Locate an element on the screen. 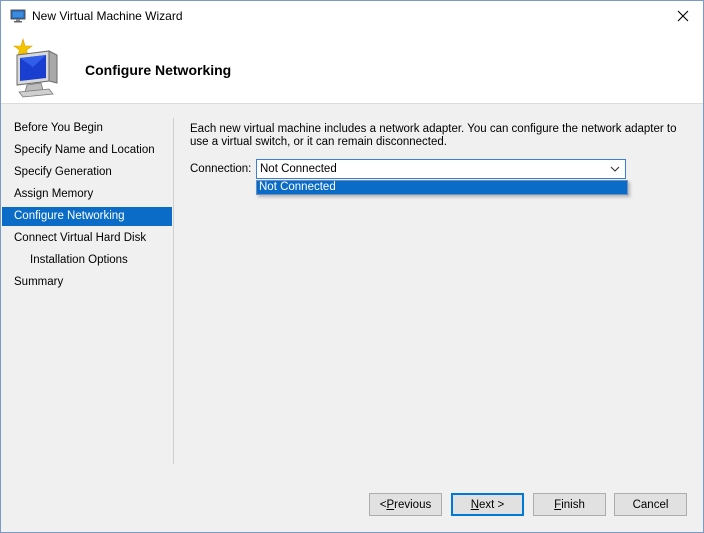 This screenshot has width=704, height=533. finish-mnemonic: F is located at coordinates (558, 504).